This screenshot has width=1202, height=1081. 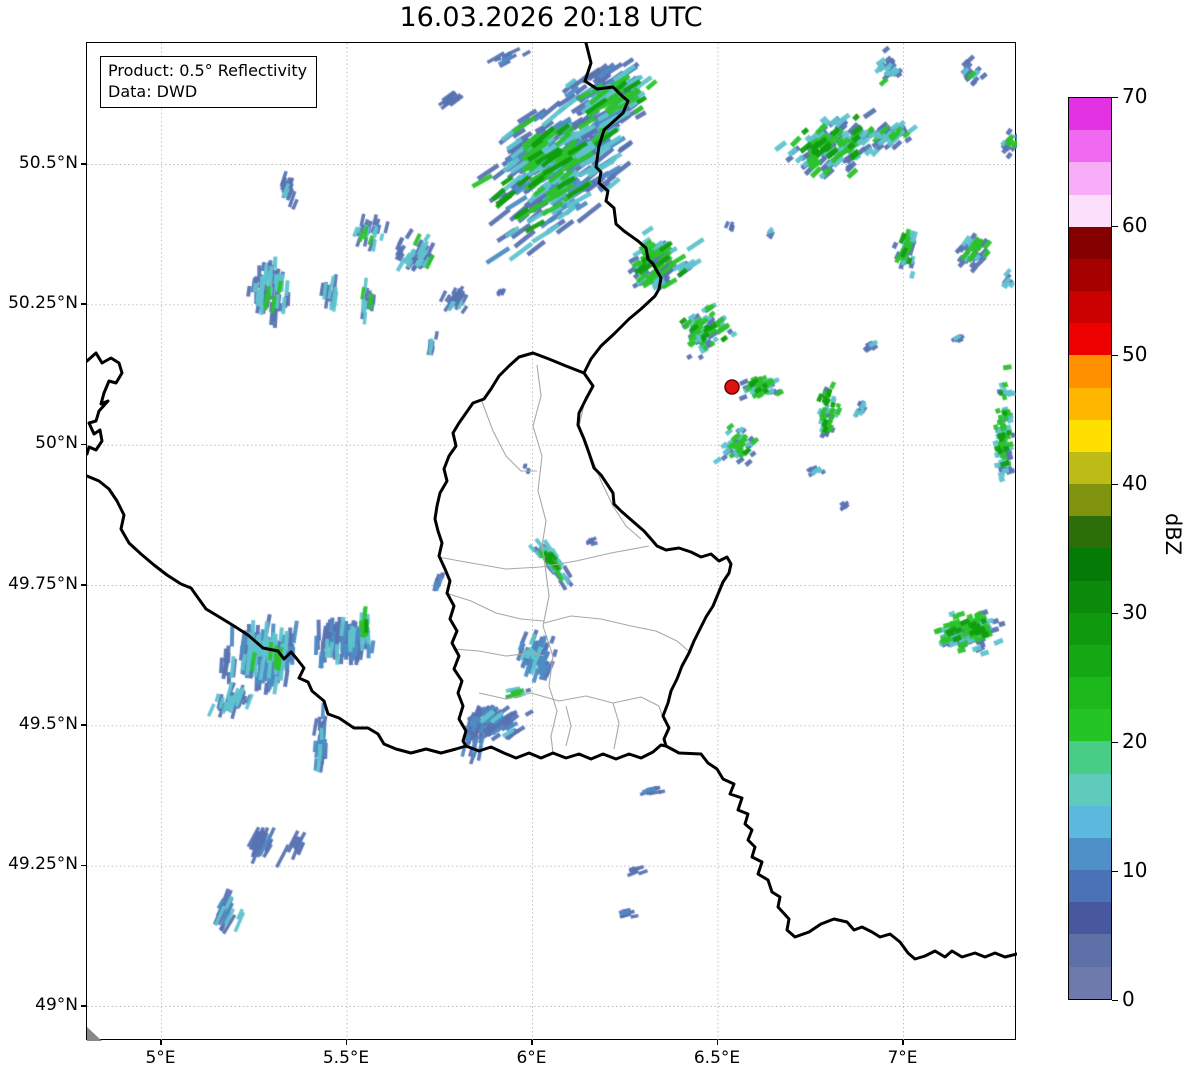 What do you see at coordinates (1135, 870) in the screenshot?
I see `colorbar-tick-label: 10` at bounding box center [1135, 870].